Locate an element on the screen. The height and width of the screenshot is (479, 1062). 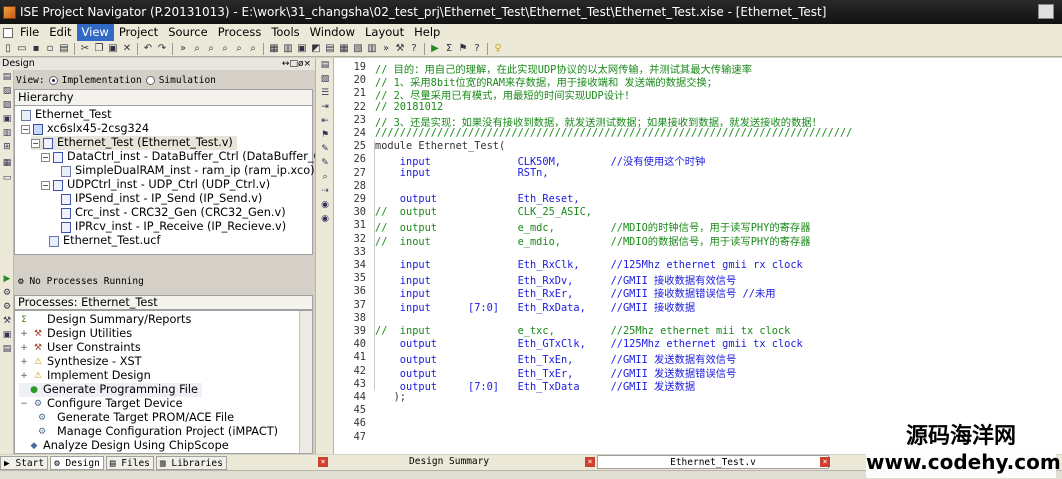
code-line: // output CLK_25_ASIC, is located at coordinates (483, 212).